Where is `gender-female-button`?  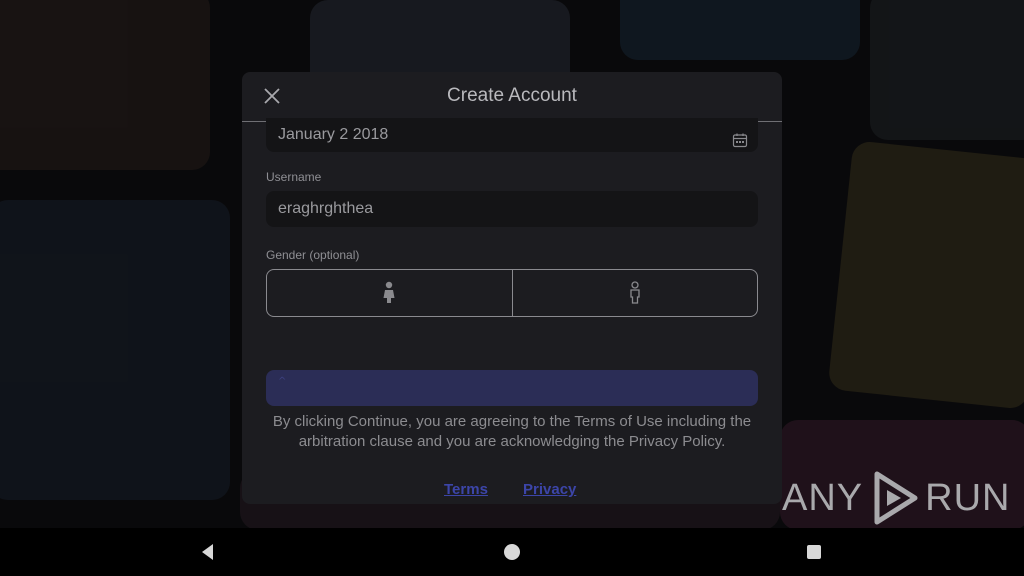 gender-female-button is located at coordinates (389, 293).